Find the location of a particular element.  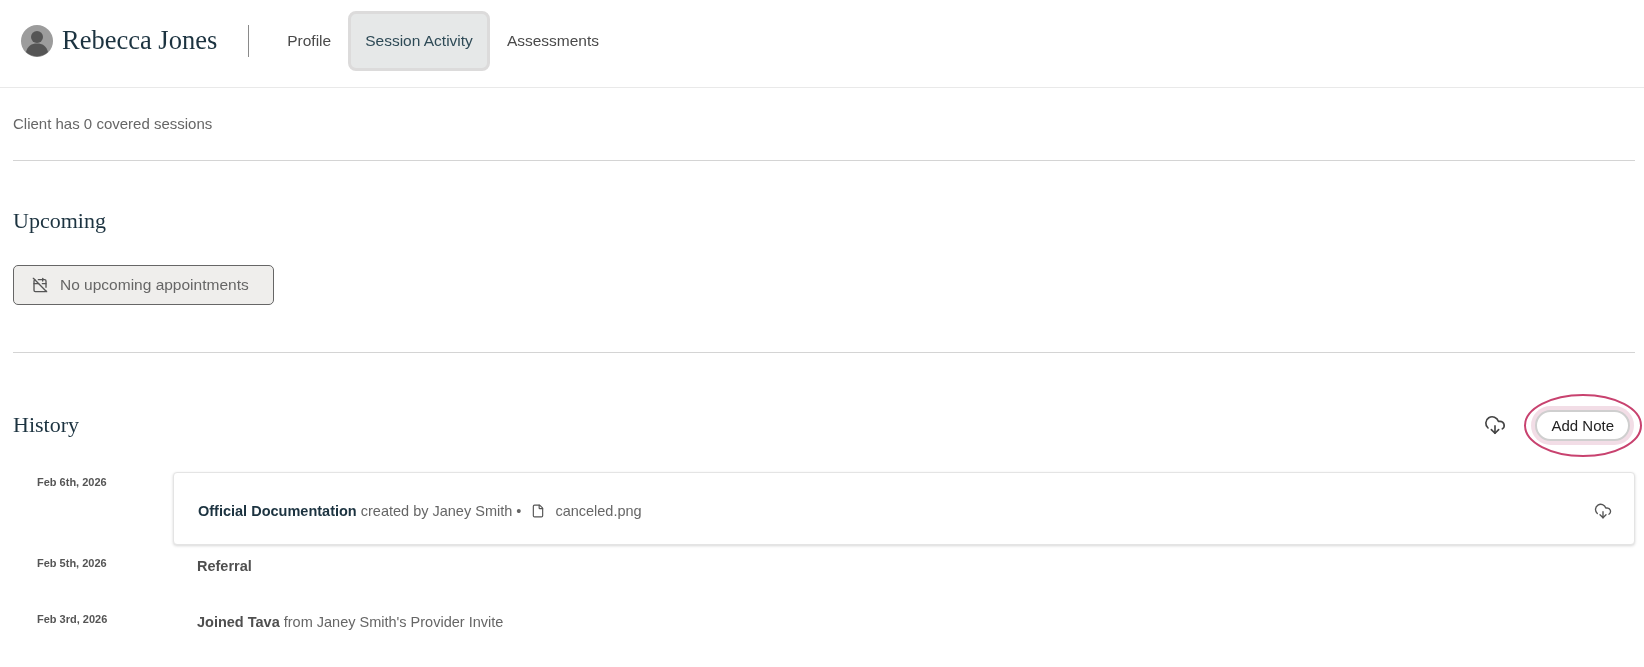

client-name: Rebecca Jones is located at coordinates (140, 40).